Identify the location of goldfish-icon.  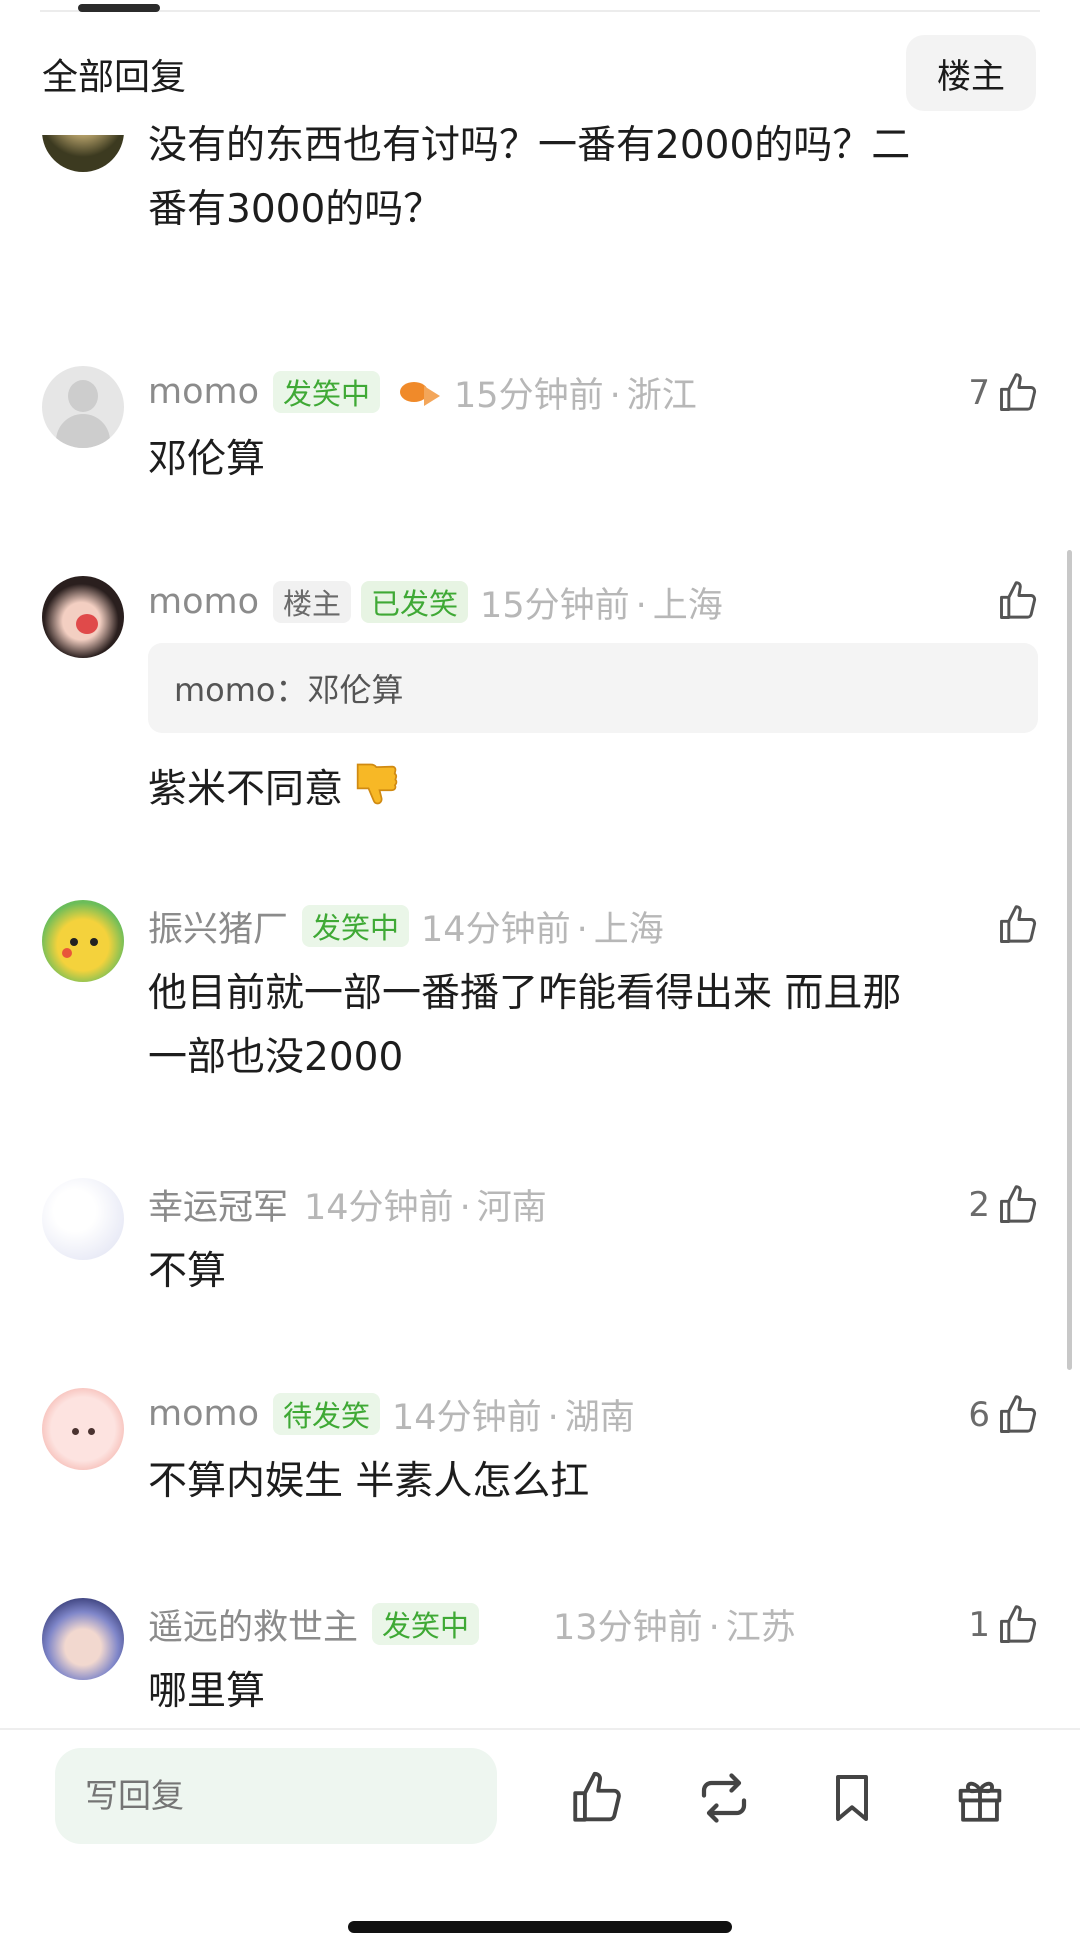
(416, 392).